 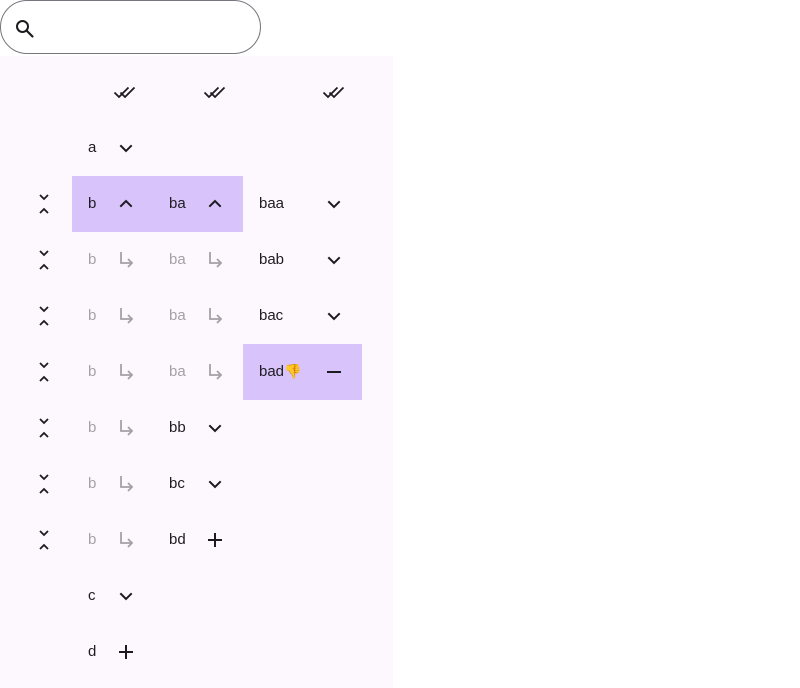 I want to click on tree-node-label: bac, so click(x=271, y=316).